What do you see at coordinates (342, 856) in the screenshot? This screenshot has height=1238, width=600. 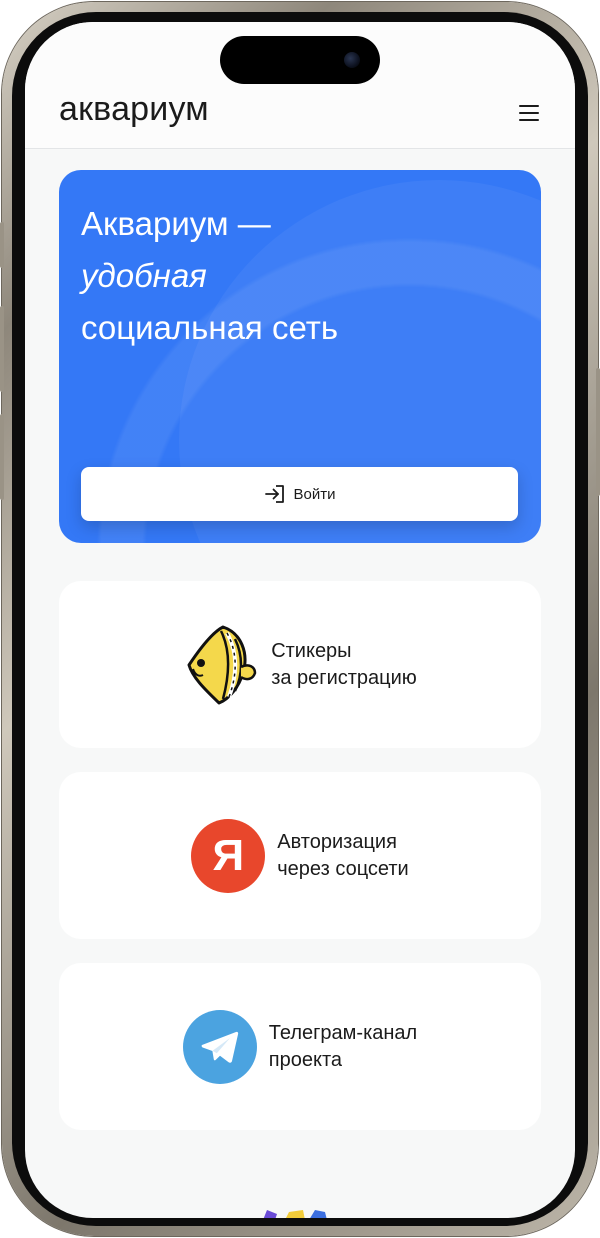 I see `feature-social-auth-text: Авторизация через соцсети` at bounding box center [342, 856].